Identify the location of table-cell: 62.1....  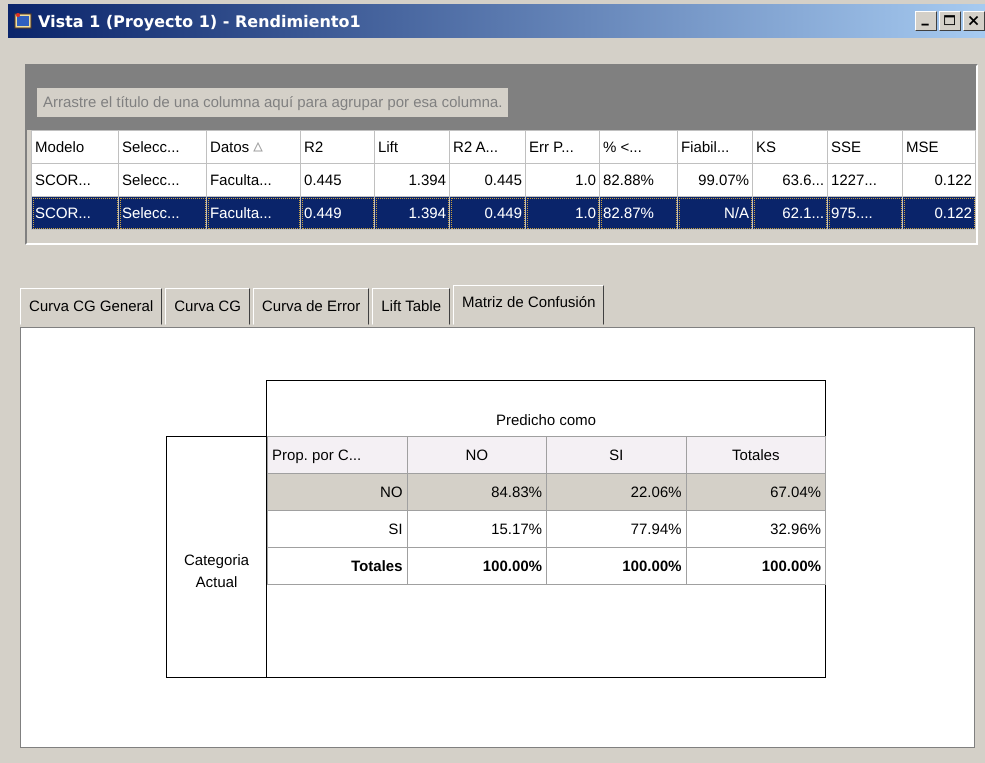
(790, 213).